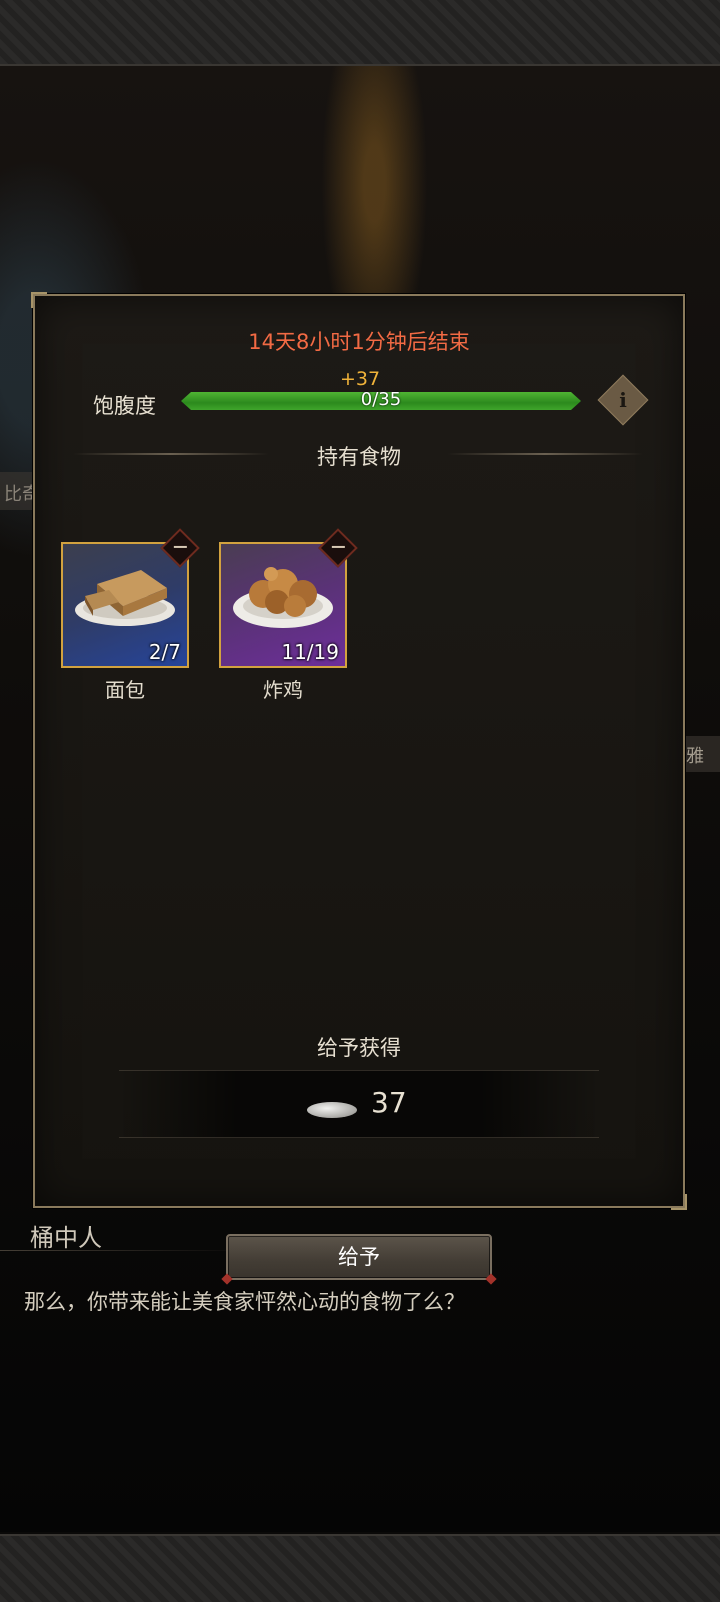 The image size is (720, 1602). I want to click on speaker-underline, so click(125, 1250).